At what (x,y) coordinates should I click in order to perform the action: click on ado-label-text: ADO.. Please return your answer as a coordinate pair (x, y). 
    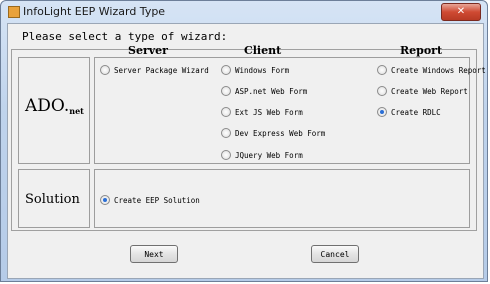
    Looking at the image, I should click on (47, 106).